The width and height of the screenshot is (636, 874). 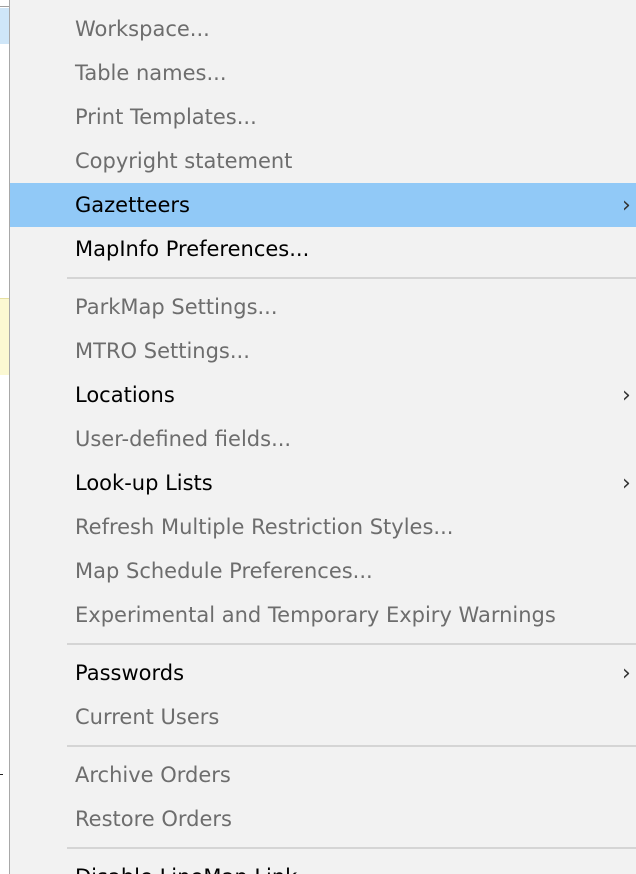 I want to click on menu-item-disable-linemap-link: Disable LineMap Link, so click(x=323, y=864).